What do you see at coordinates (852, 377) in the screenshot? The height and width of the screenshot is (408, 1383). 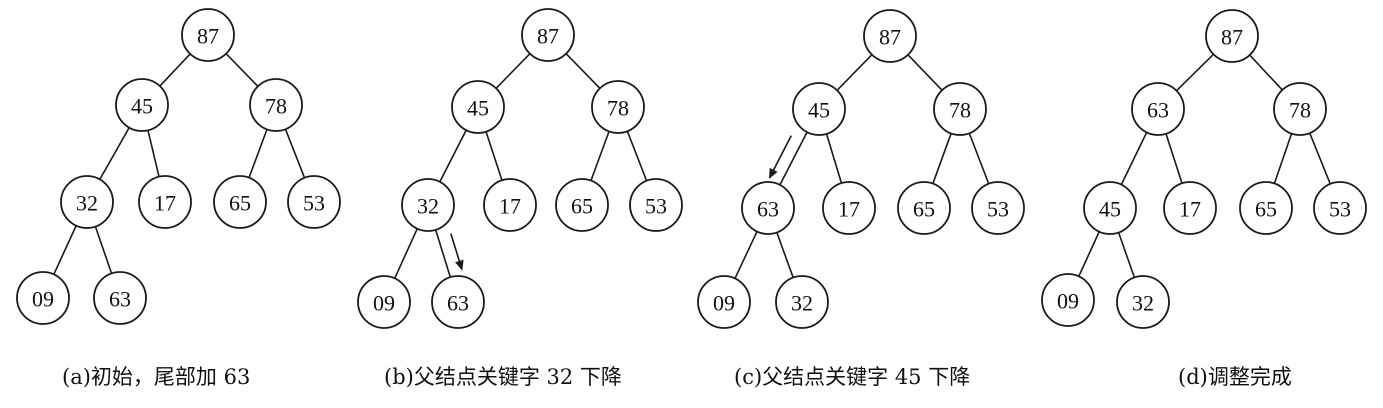 I see `caption-c: (c)父结点关键字 45 下降` at bounding box center [852, 377].